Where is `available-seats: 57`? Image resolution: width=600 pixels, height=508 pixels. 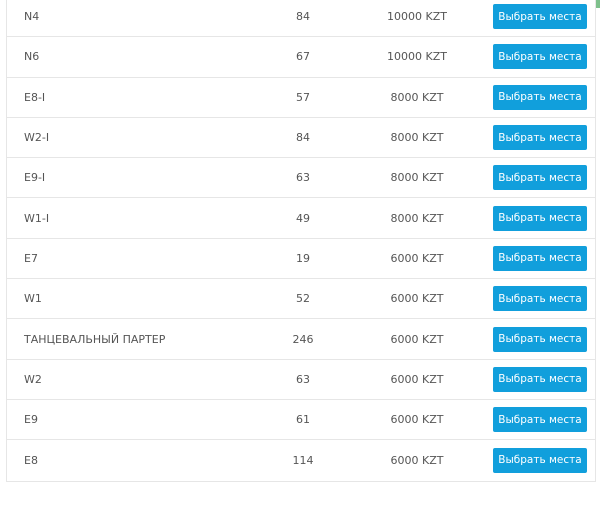 available-seats: 57 is located at coordinates (303, 97).